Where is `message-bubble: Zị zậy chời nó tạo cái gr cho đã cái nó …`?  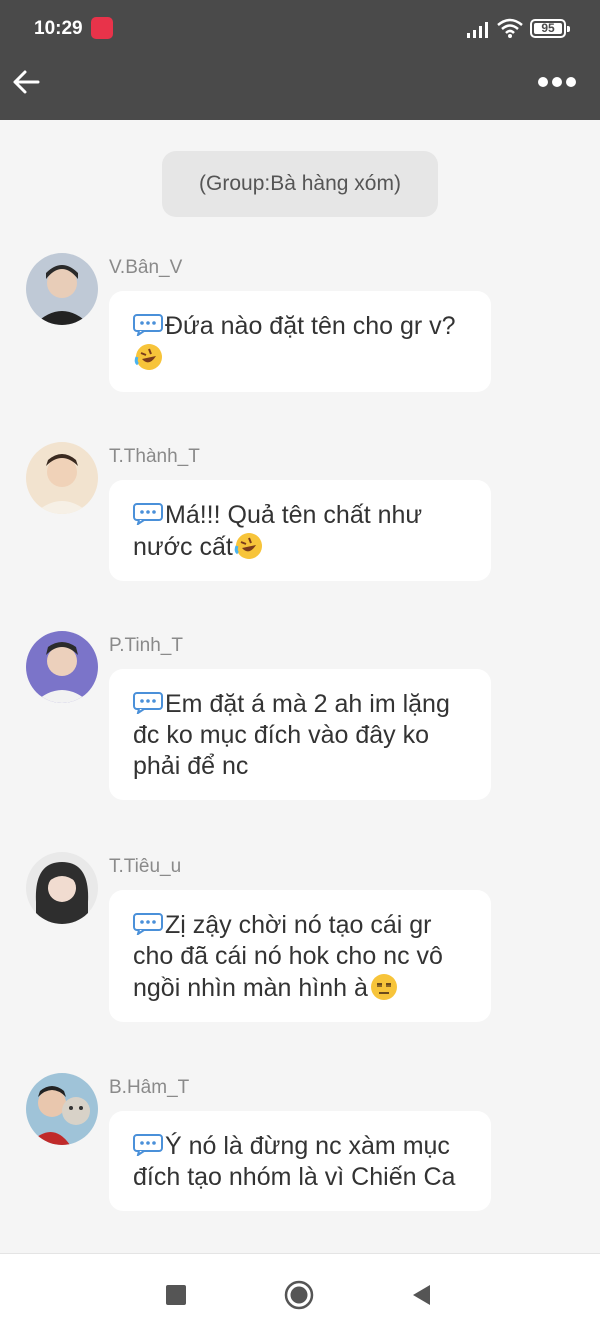
message-bubble: Zị zậy chời nó tạo cái gr cho đã cái nó … is located at coordinates (300, 956).